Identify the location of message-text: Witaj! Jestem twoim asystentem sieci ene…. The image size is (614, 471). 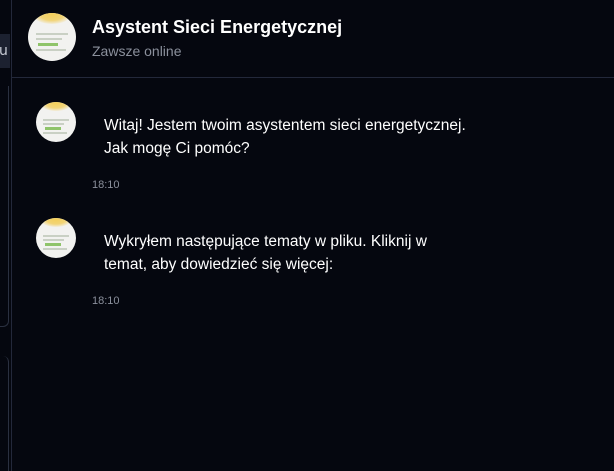
(319, 137).